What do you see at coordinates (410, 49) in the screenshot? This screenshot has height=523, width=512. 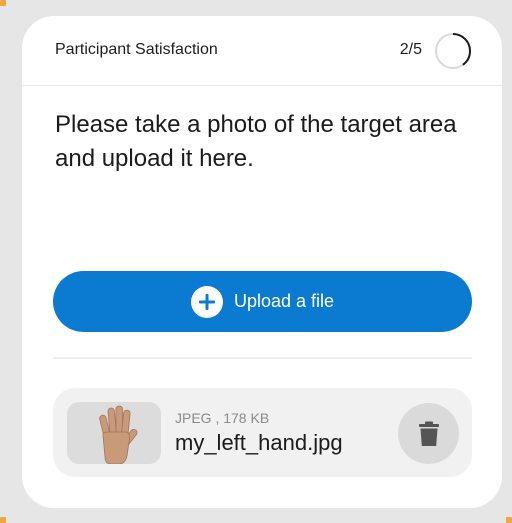 I see `progress-counter: 2/5` at bounding box center [410, 49].